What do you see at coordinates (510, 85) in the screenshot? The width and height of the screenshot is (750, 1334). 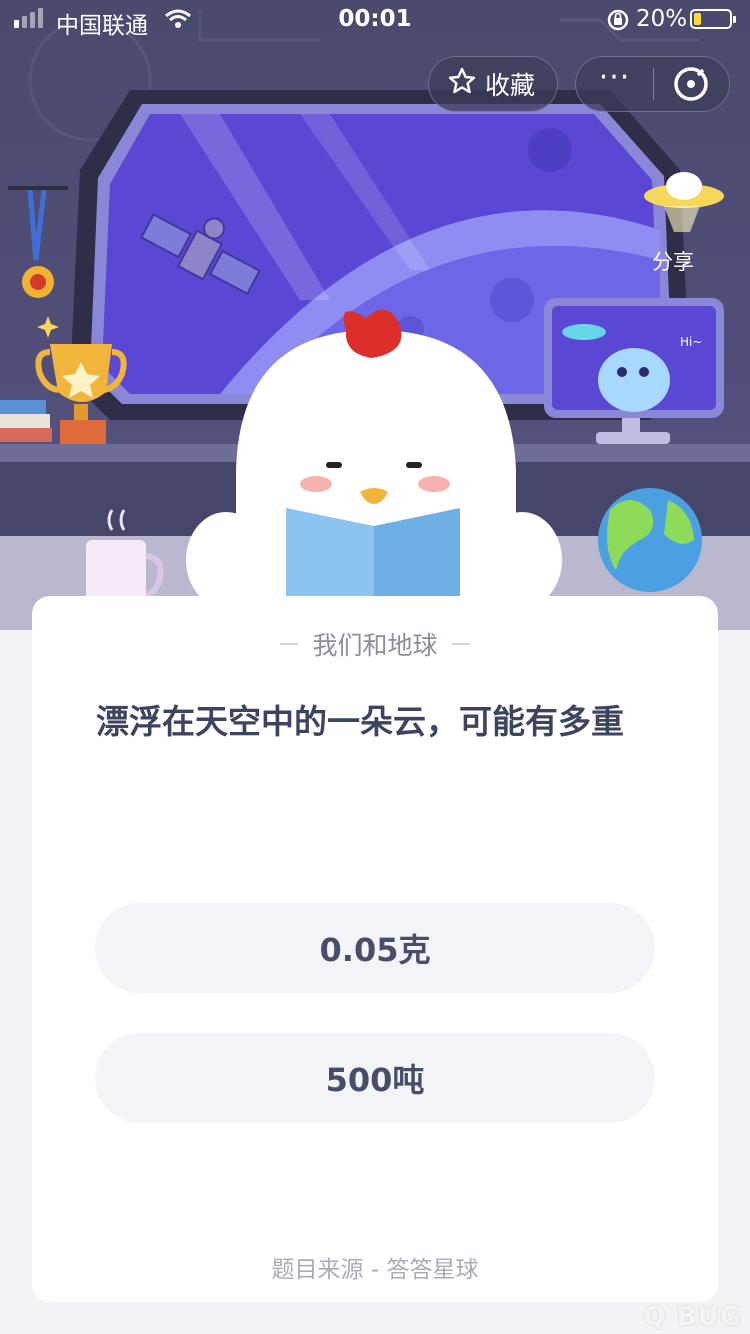 I see `favorite-label: 收藏` at bounding box center [510, 85].